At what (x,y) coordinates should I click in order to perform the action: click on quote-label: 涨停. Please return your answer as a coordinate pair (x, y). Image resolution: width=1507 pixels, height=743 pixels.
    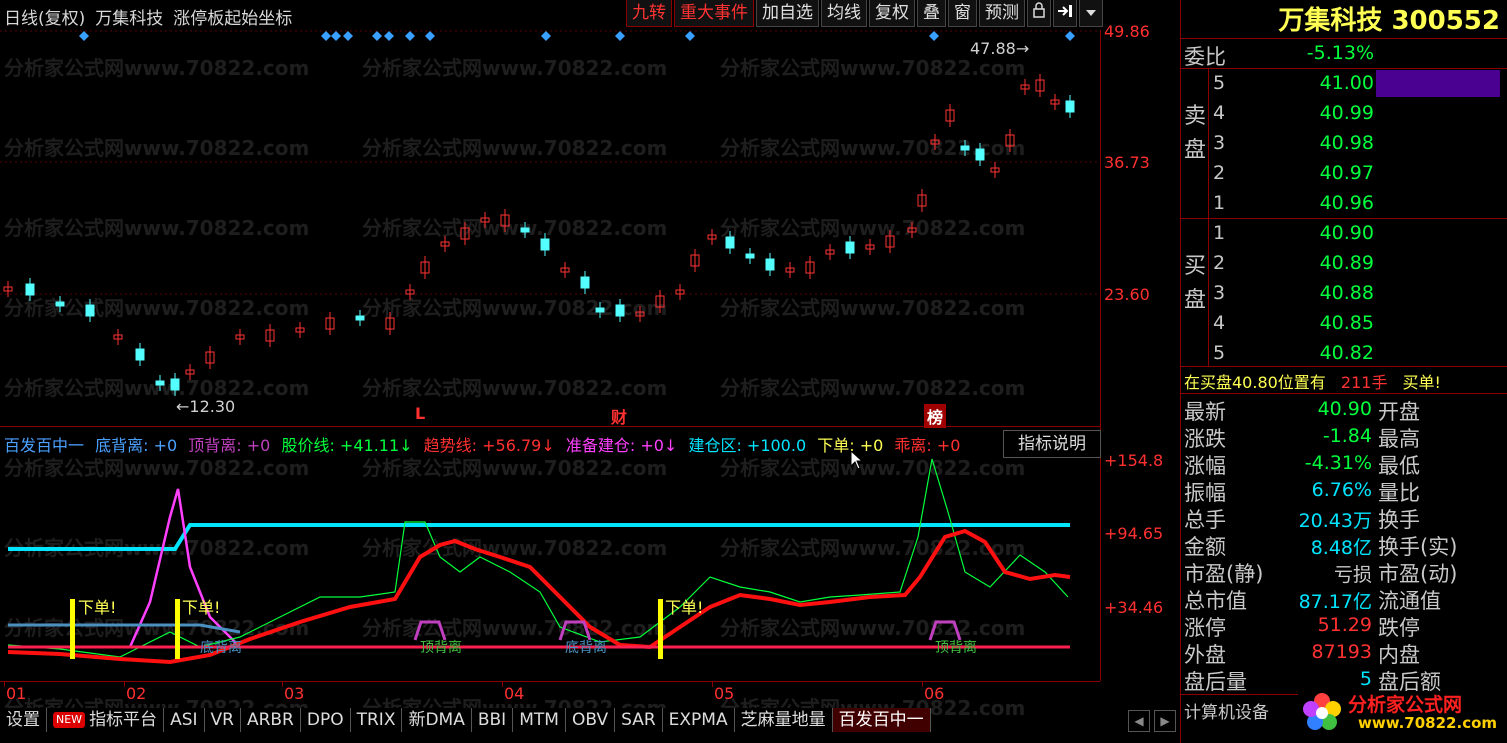
    Looking at the image, I should click on (1205, 628).